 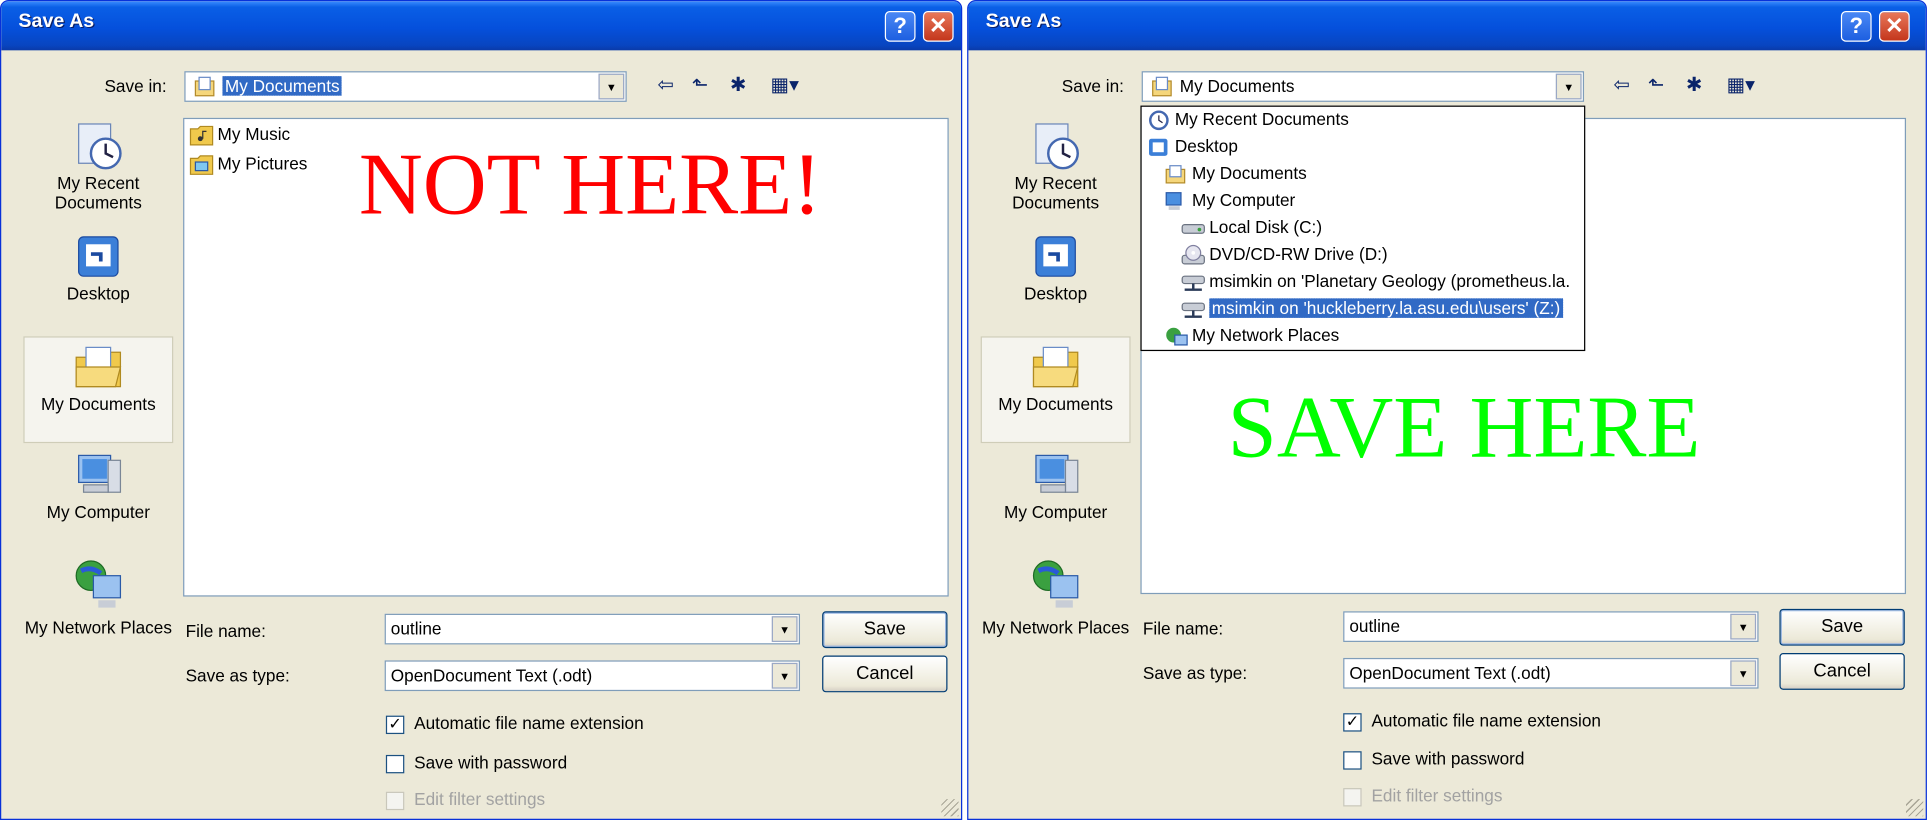 I want to click on dropdown-item-my-documents: My Documents, so click(x=1235, y=174).